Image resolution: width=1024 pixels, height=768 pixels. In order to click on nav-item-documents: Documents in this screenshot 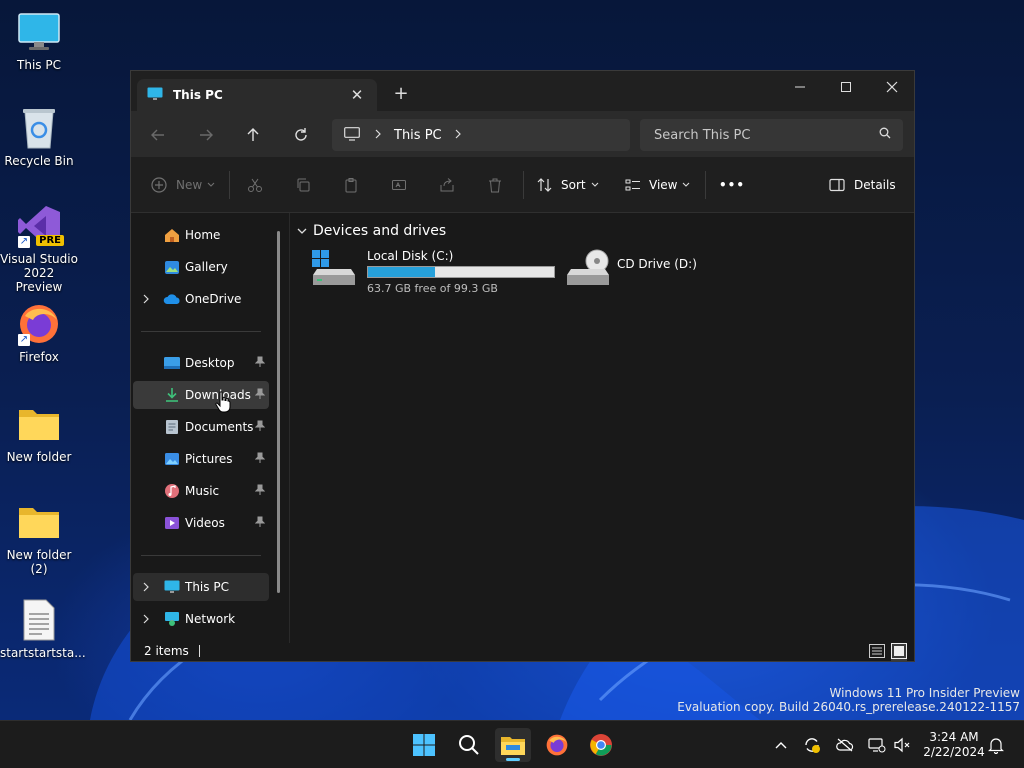, I will do `click(201, 427)`.